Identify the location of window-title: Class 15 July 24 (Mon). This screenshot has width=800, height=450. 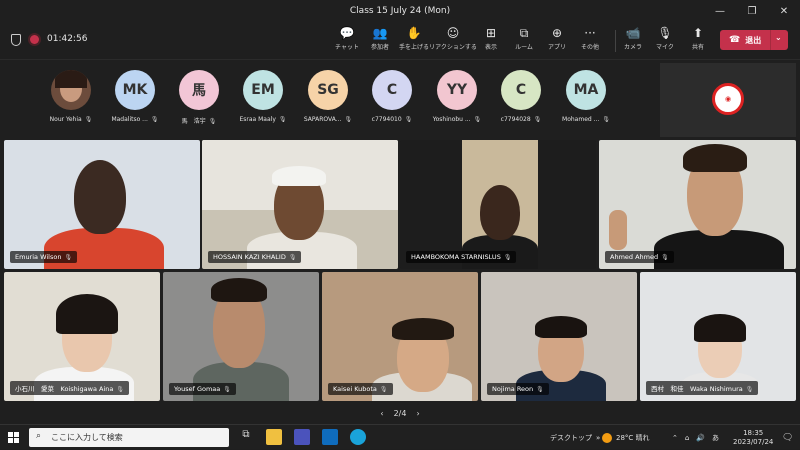
(400, 11).